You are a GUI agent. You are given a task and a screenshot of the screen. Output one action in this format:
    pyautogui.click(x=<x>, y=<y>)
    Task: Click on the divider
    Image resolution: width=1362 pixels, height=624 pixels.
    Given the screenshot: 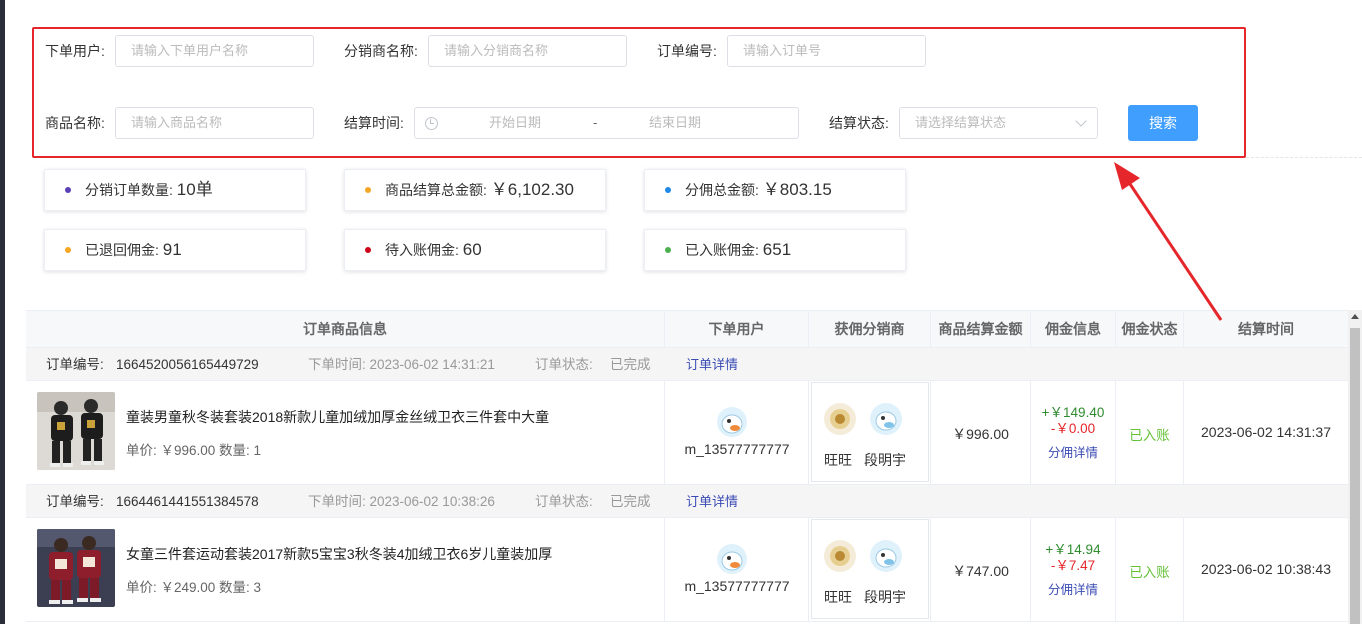 What is the action you would take?
    pyautogui.click(x=1304, y=157)
    